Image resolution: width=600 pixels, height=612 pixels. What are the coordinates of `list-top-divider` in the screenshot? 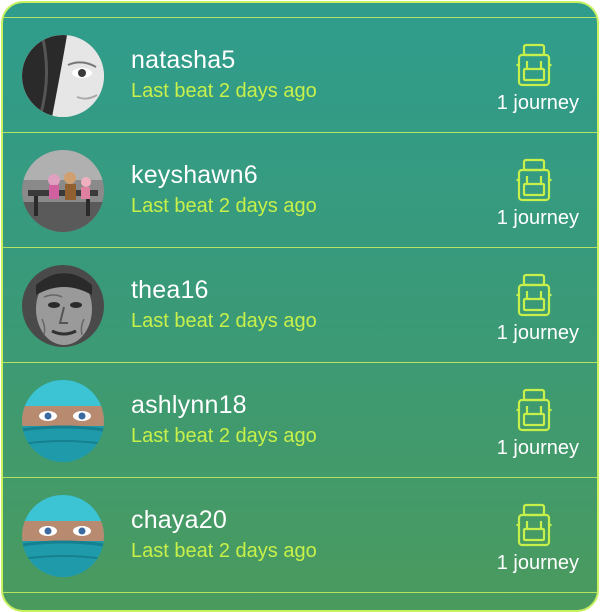 It's located at (300, 10).